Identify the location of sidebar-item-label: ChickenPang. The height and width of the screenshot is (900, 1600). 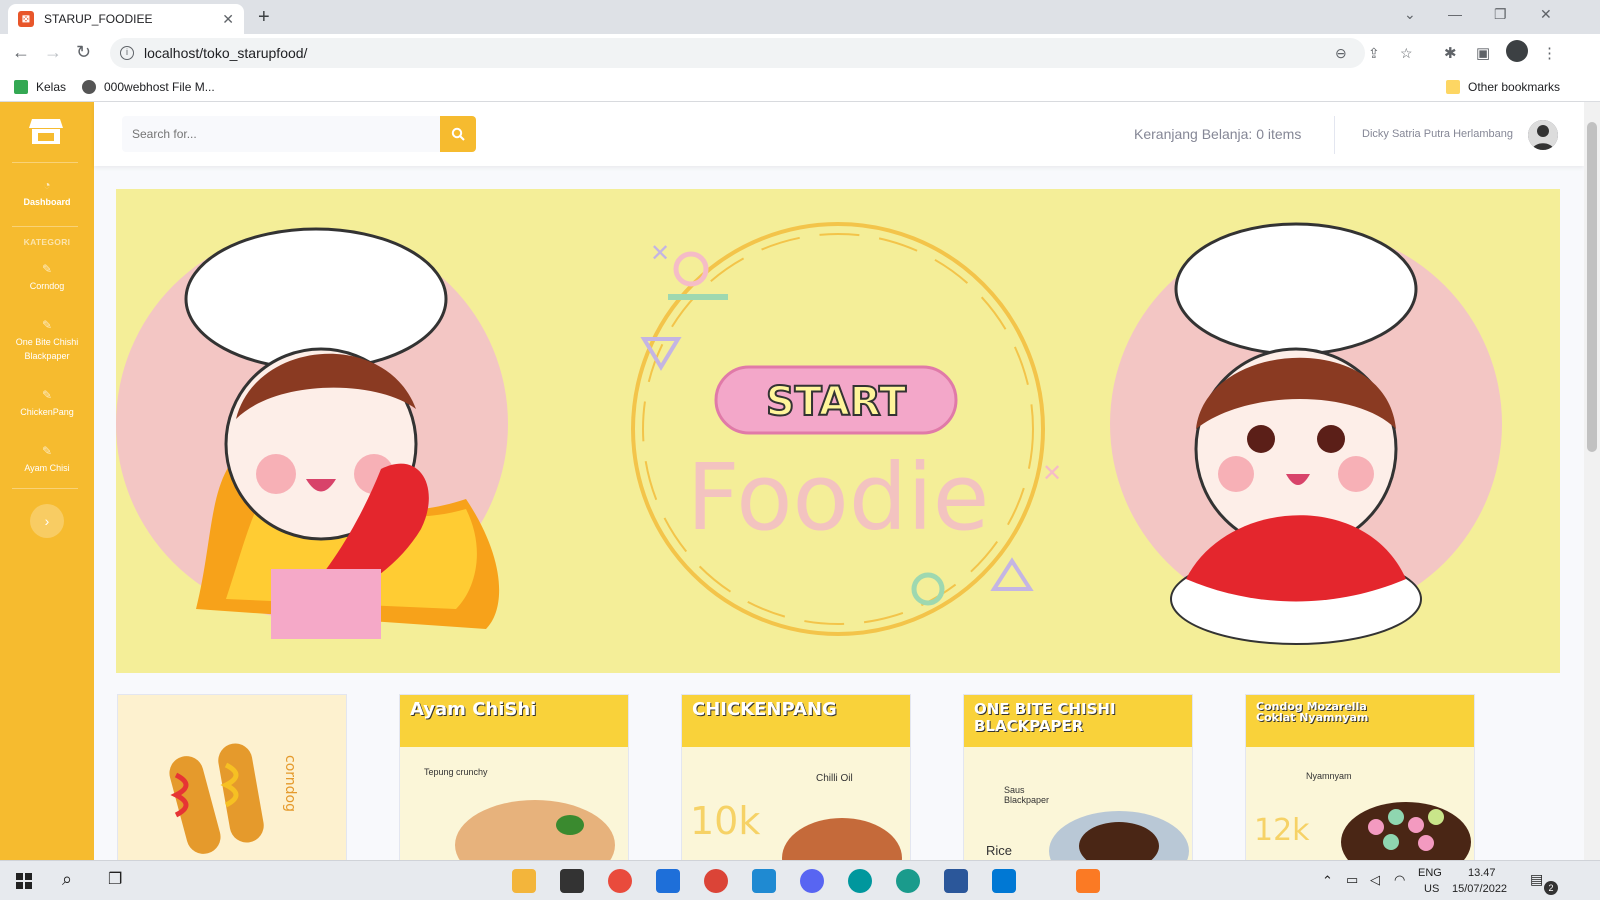
(47, 412).